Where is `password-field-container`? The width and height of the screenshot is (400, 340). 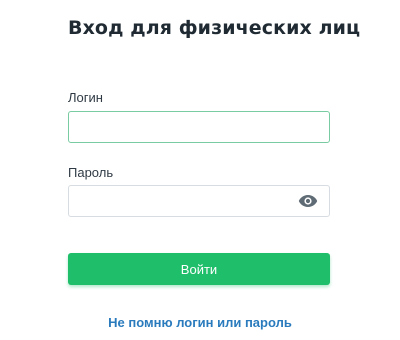 password-field-container is located at coordinates (199, 201).